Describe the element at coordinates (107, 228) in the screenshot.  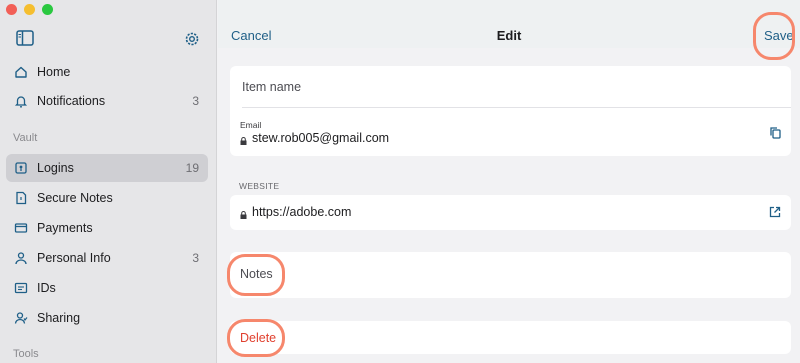
I see `sidebar-item-payments: Payments` at that location.